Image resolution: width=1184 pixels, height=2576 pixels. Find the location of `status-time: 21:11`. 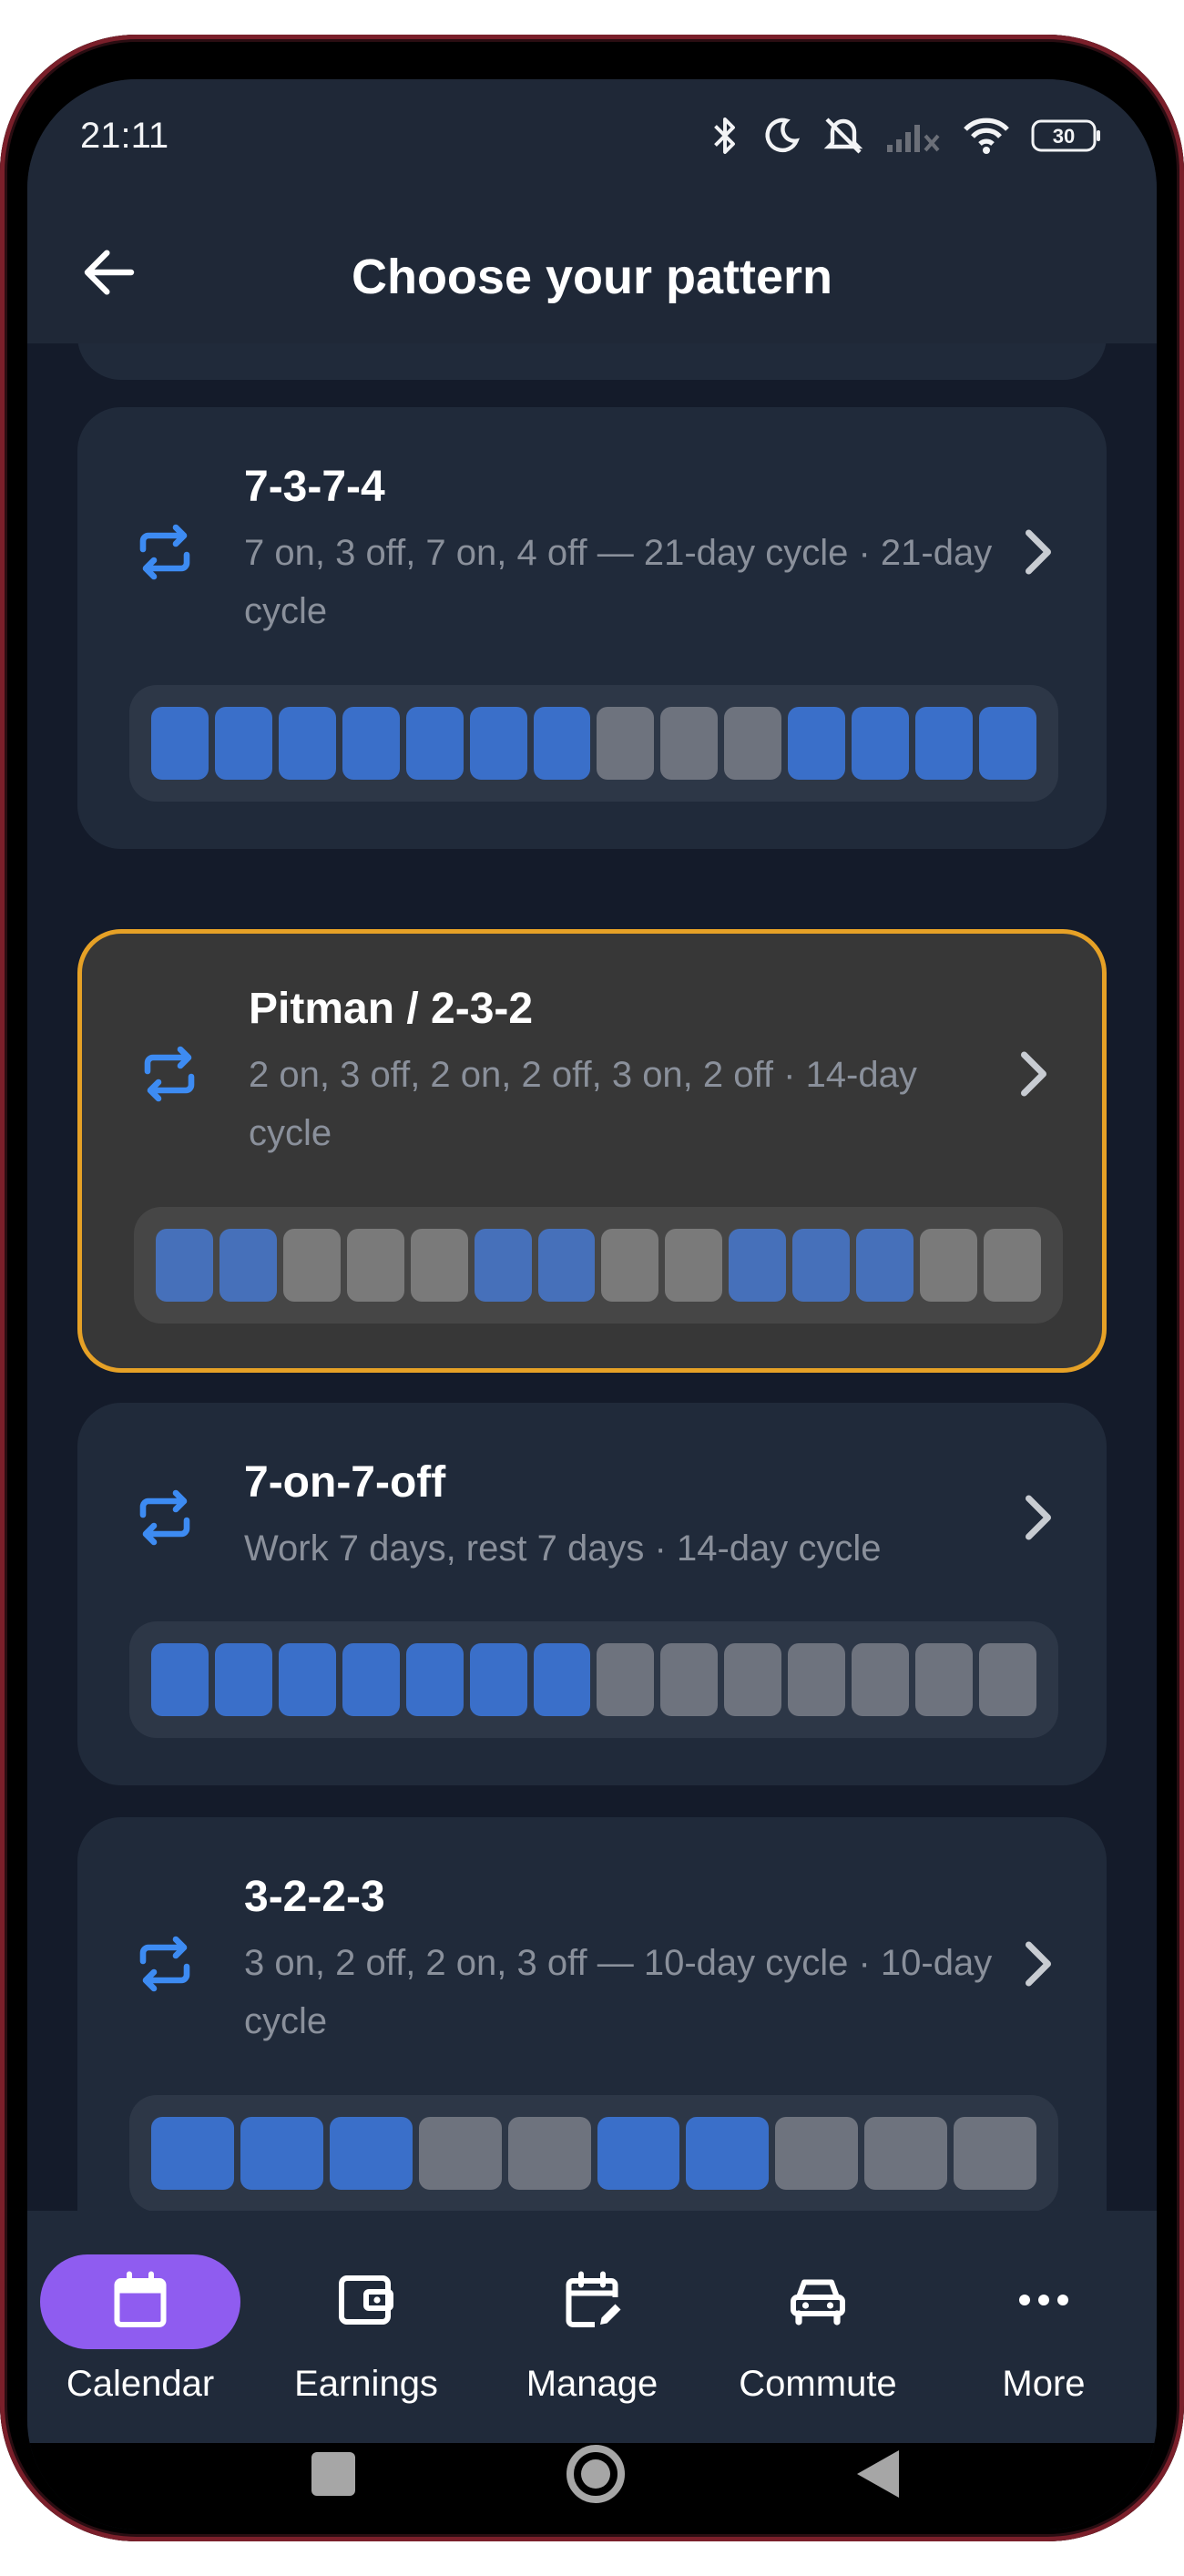

status-time: 21:11 is located at coordinates (124, 136).